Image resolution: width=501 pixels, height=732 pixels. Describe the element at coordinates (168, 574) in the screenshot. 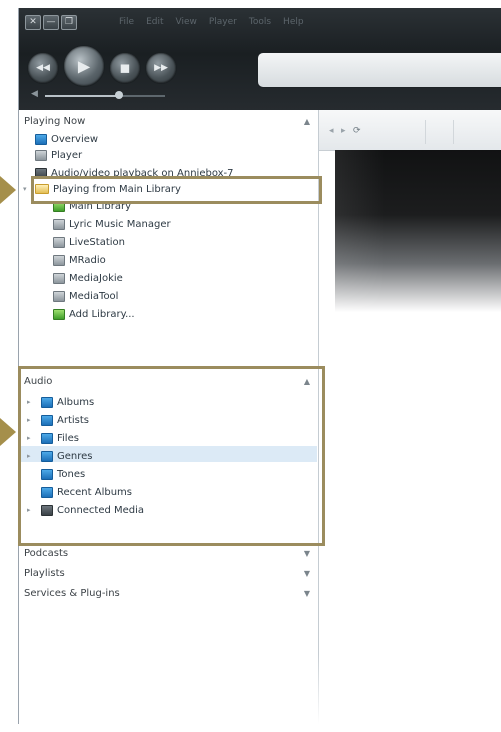

I see `section-header-playlists: Playlists ▼` at that location.